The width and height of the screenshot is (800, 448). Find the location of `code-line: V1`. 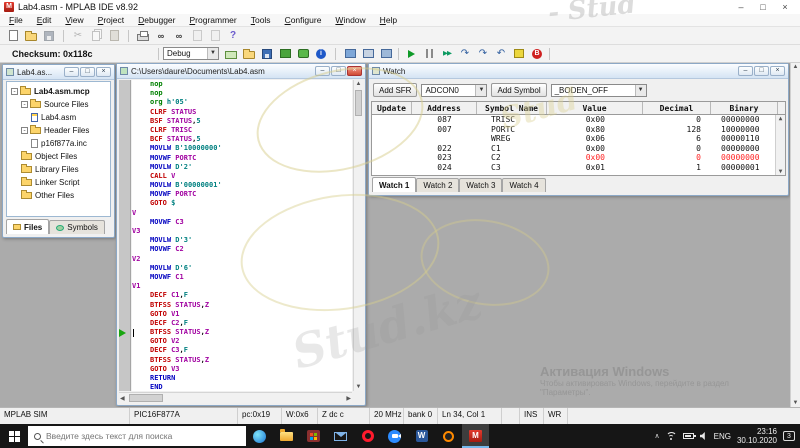

code-line: V1 is located at coordinates (242, 286).